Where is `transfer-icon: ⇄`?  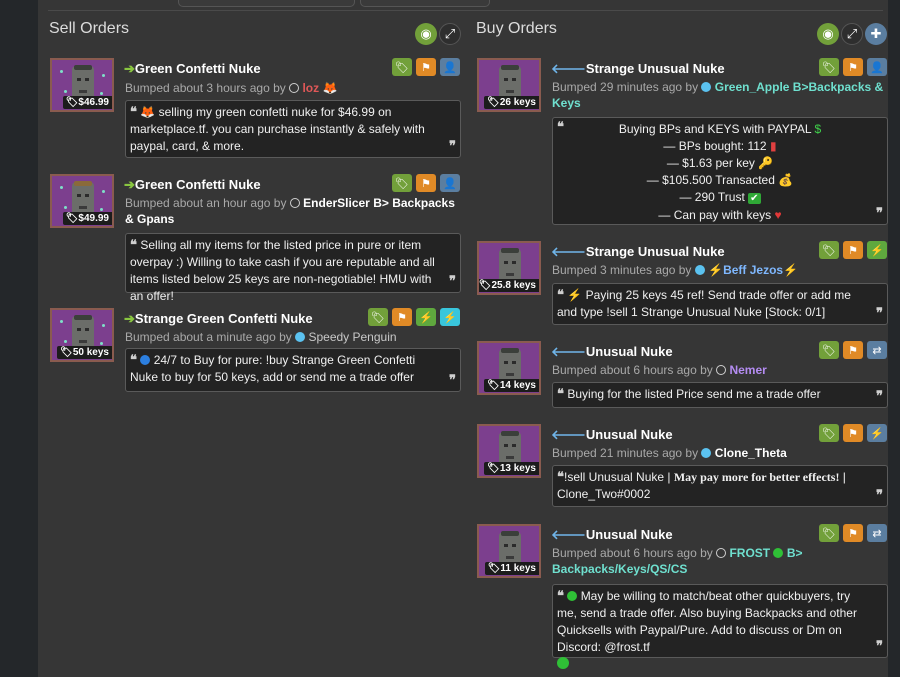
transfer-icon: ⇄ is located at coordinates (877, 350).